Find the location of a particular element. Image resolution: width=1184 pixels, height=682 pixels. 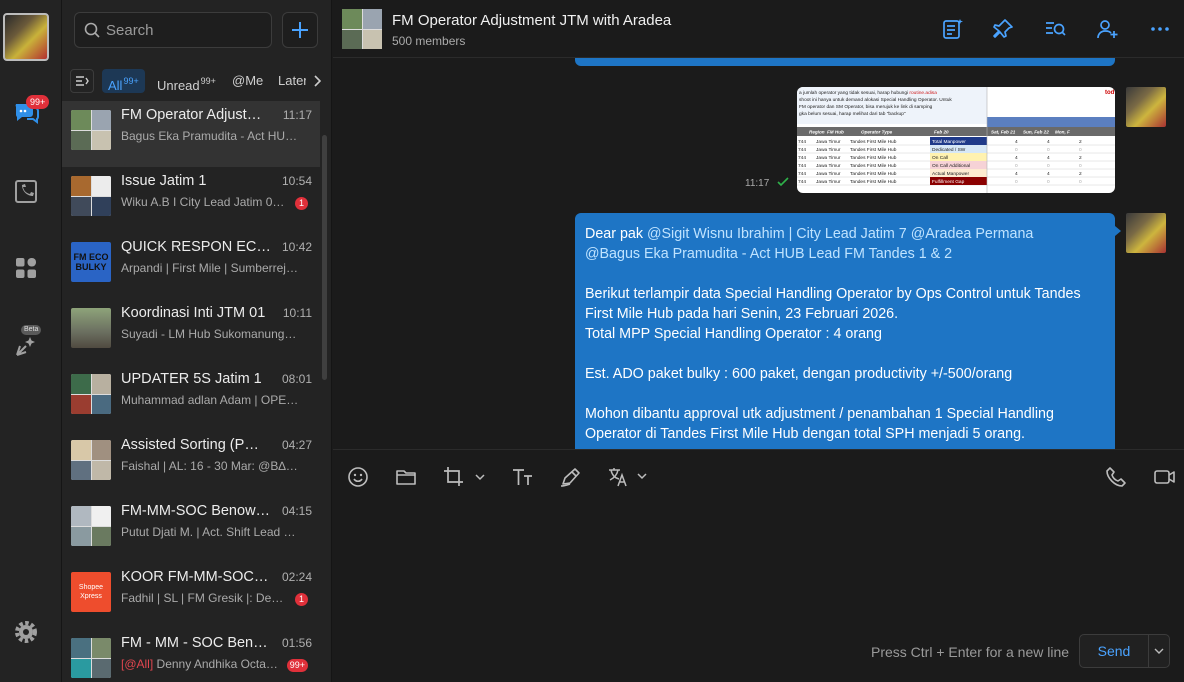

tab-unread: Unread99+ is located at coordinates (186, 81).